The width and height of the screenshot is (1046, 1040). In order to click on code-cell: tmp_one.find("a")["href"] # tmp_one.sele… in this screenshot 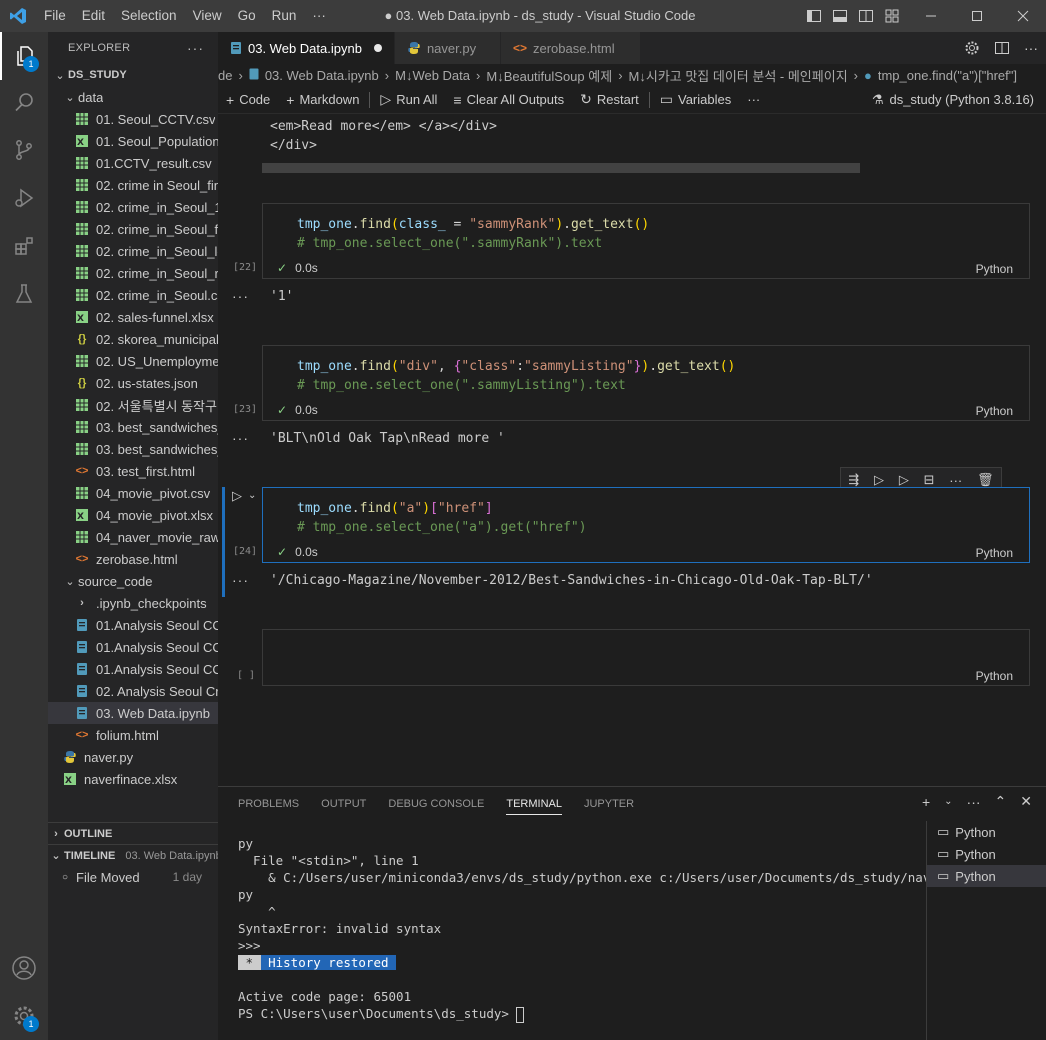, I will do `click(631, 525)`.